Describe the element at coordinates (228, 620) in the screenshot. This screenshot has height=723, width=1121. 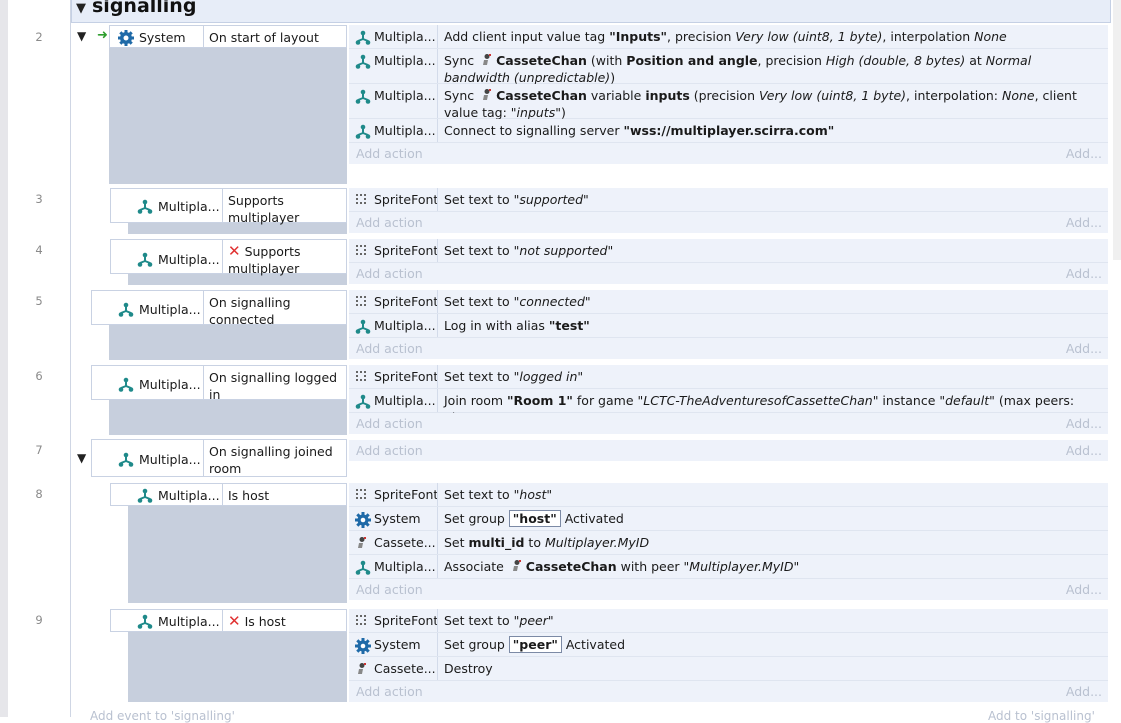
I see `condition-row: Multipla... ✕ Is host` at that location.